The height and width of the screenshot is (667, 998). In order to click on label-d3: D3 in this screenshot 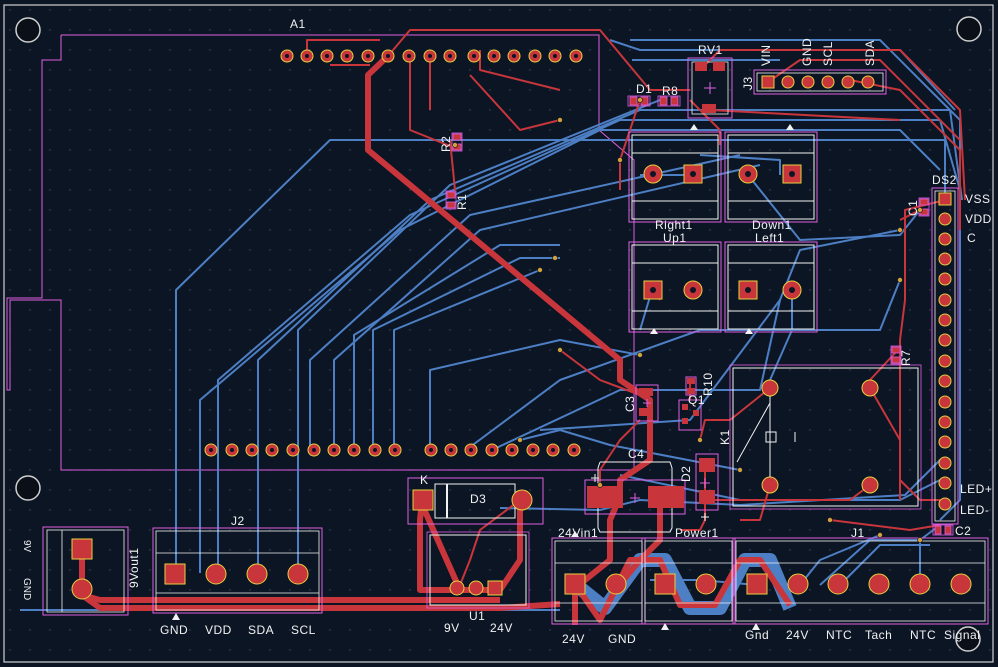, I will do `click(478, 499)`.